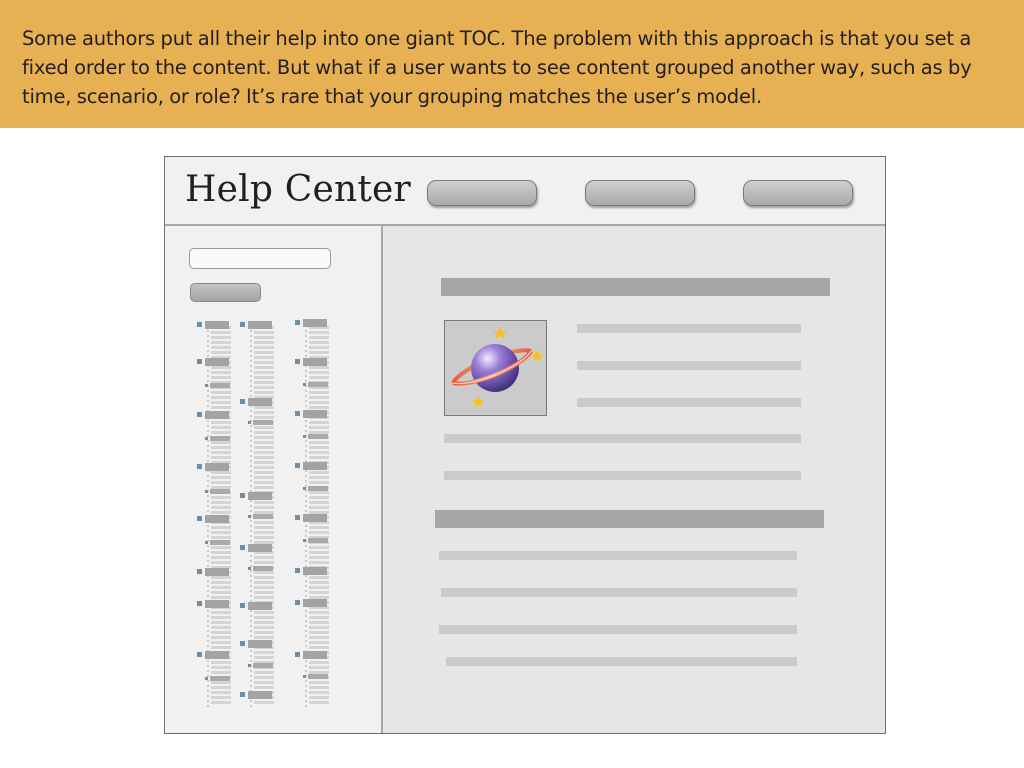  Describe the element at coordinates (206, 438) in the screenshot. I see `toc-sub-bullet-icon` at that location.